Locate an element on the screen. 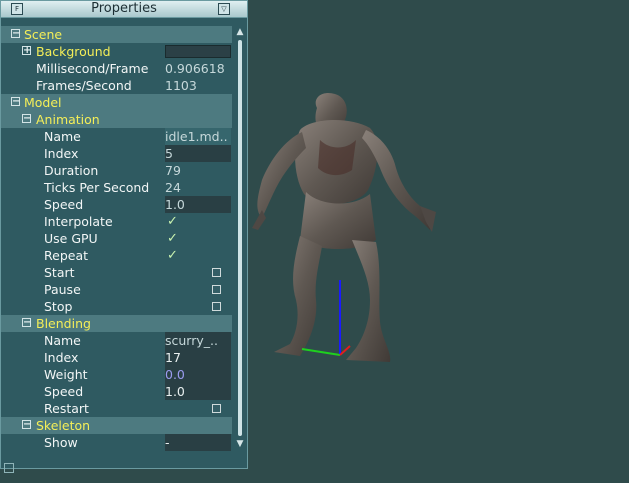  skeleton-show-row: Show - is located at coordinates (116, 442).